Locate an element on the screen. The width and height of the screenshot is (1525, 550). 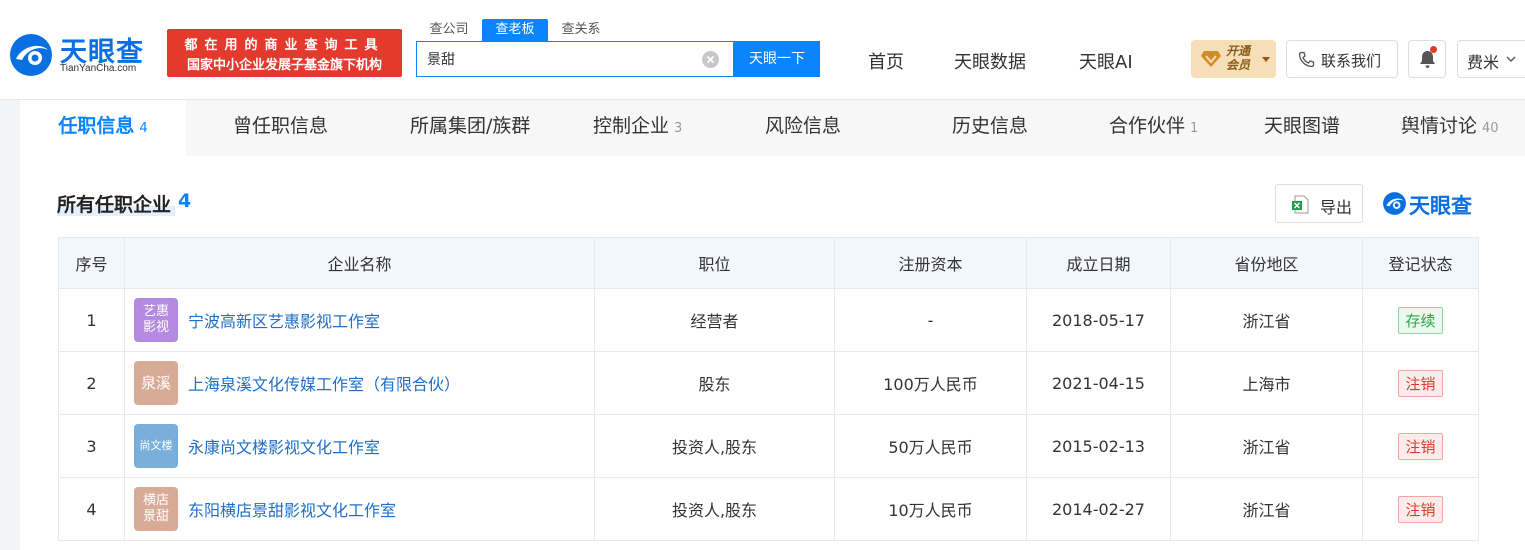
company-name-link: 永康尚文楼影视文化工作室 is located at coordinates (284, 446).